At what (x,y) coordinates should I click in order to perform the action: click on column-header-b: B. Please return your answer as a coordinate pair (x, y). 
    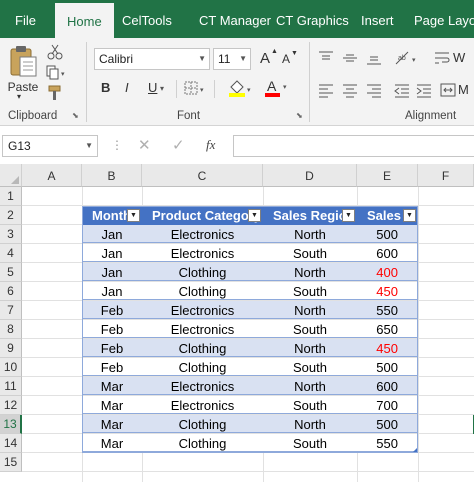
    Looking at the image, I should click on (112, 175).